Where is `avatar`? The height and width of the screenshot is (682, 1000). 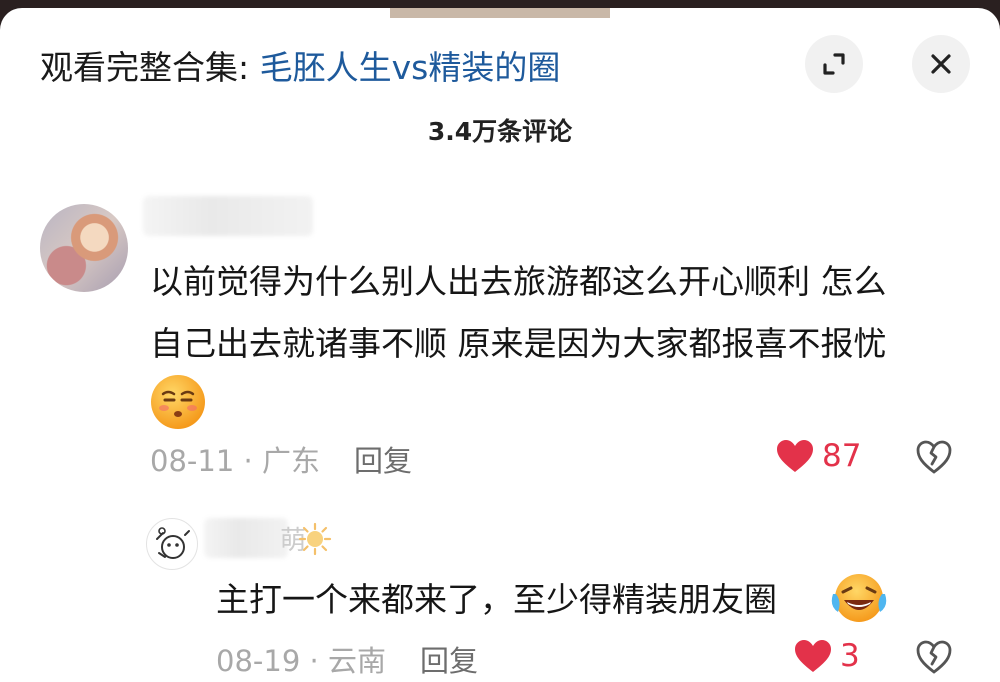 avatar is located at coordinates (84, 248).